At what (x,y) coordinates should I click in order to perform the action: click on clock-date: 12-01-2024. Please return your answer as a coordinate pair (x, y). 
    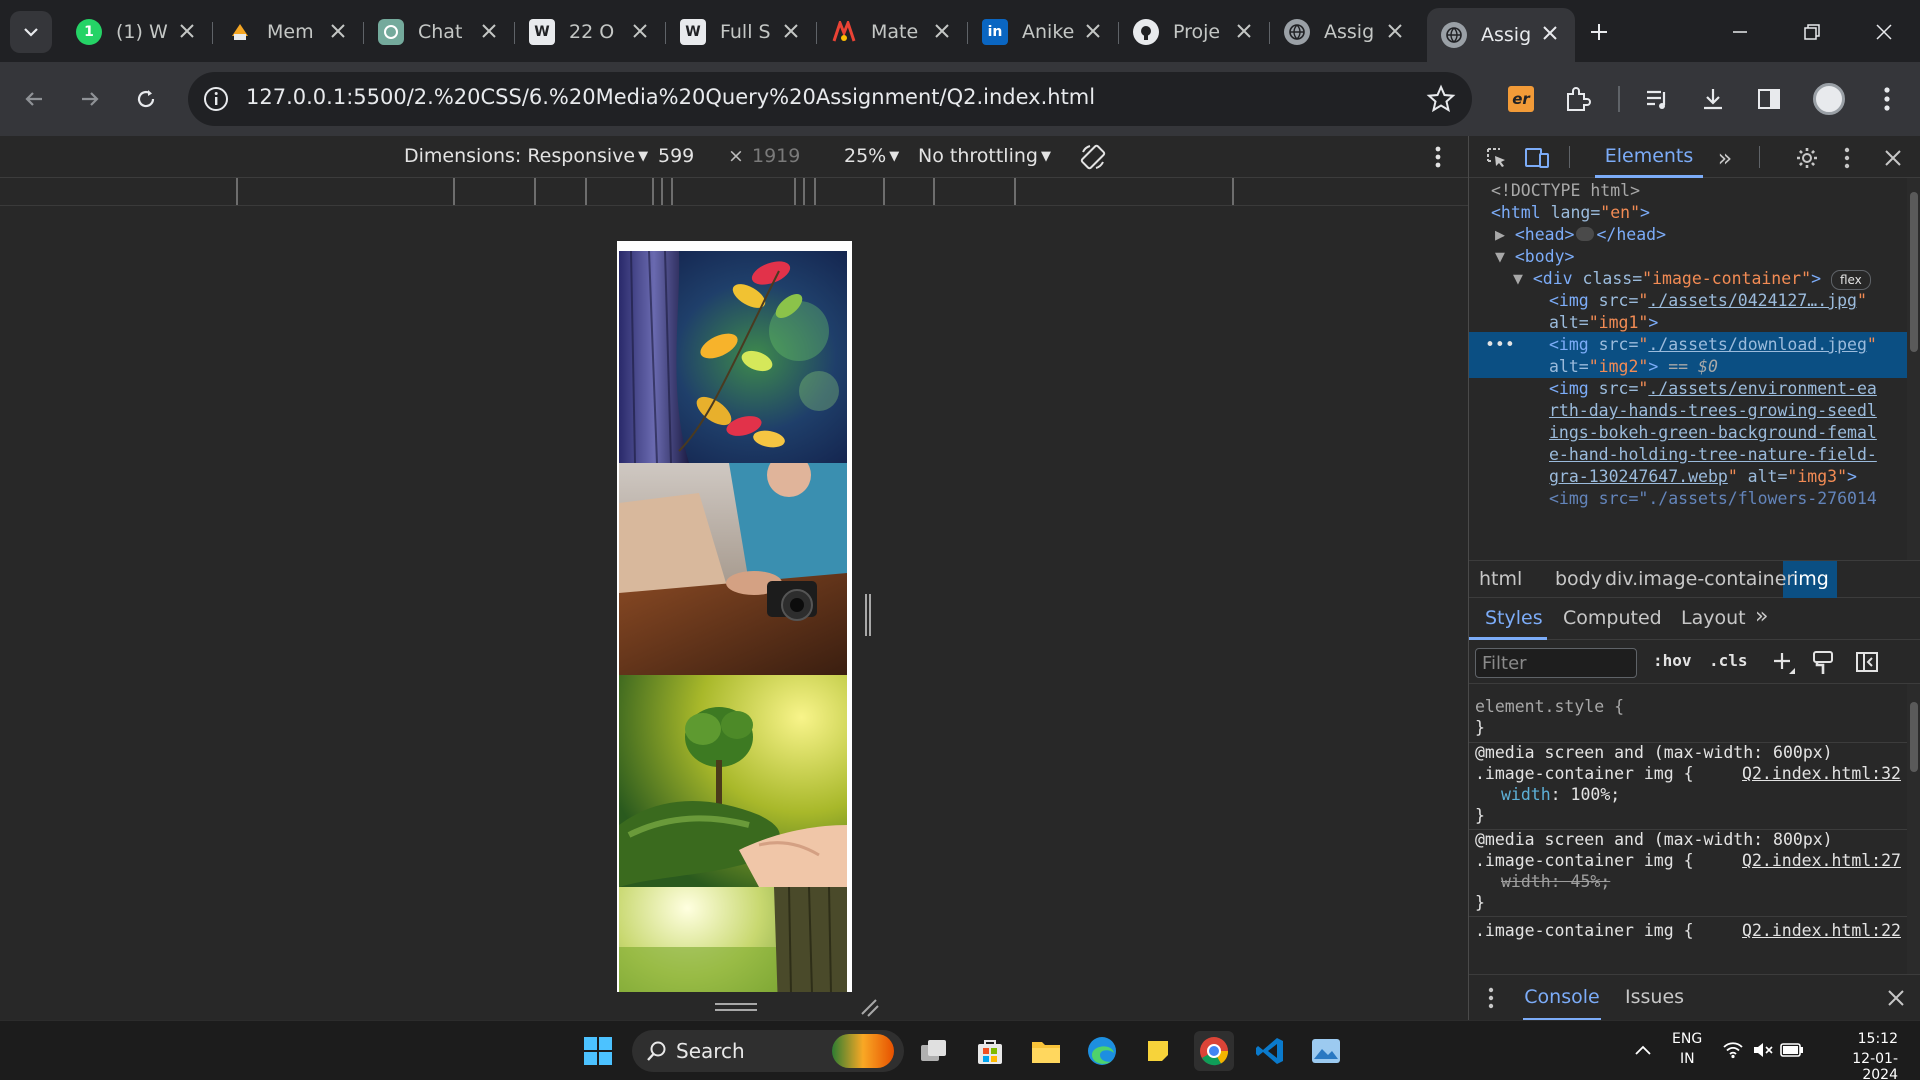
    Looking at the image, I should click on (1860, 1065).